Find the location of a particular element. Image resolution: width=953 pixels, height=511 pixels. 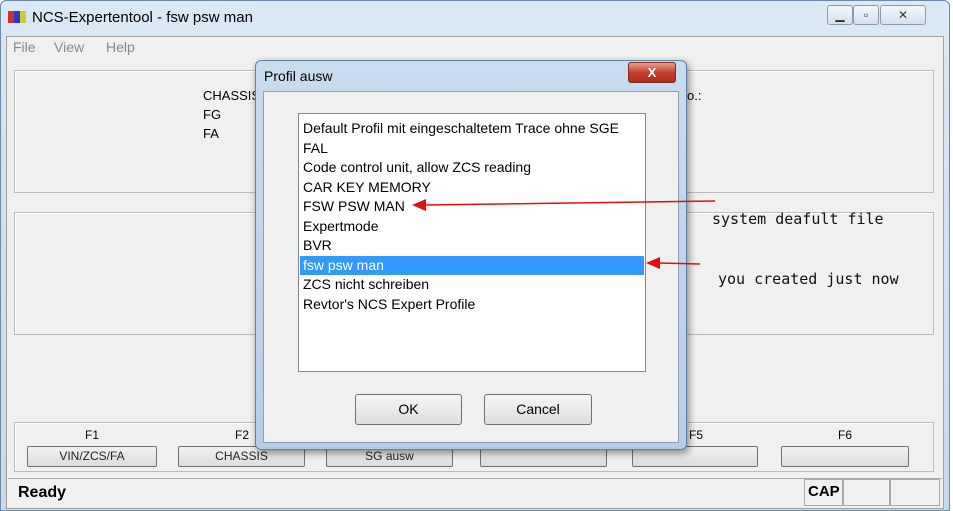

annotation-created-now: you created just now is located at coordinates (808, 279).